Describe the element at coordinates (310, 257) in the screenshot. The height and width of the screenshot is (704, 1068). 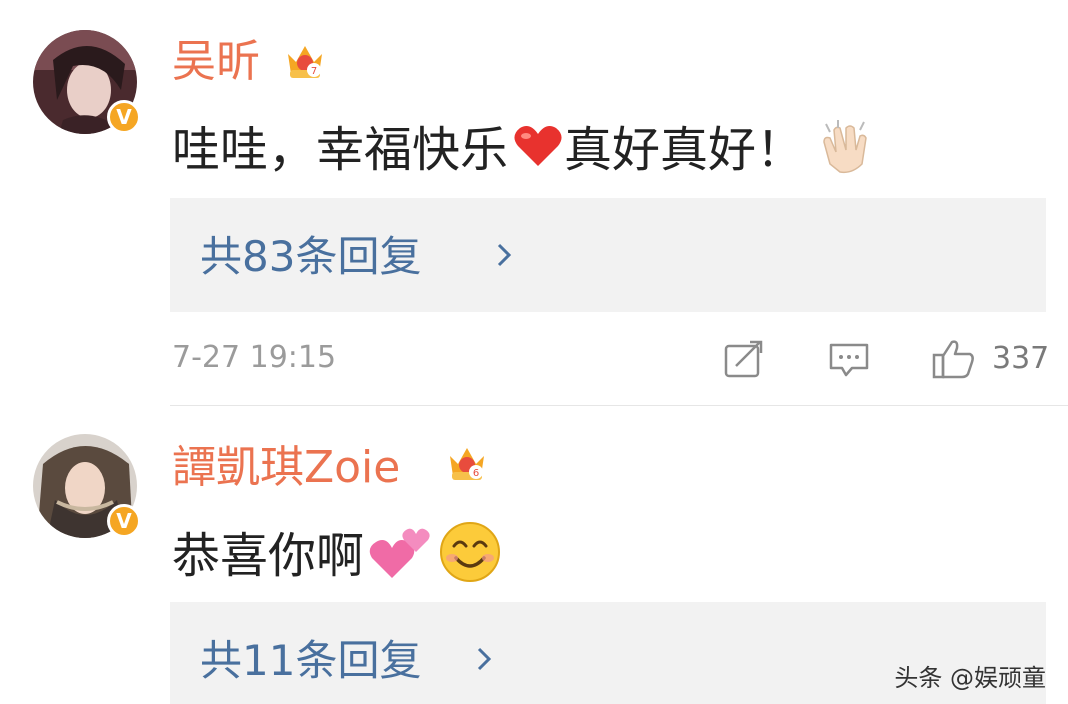
I see `view-replies-link: 共83条回复` at that location.